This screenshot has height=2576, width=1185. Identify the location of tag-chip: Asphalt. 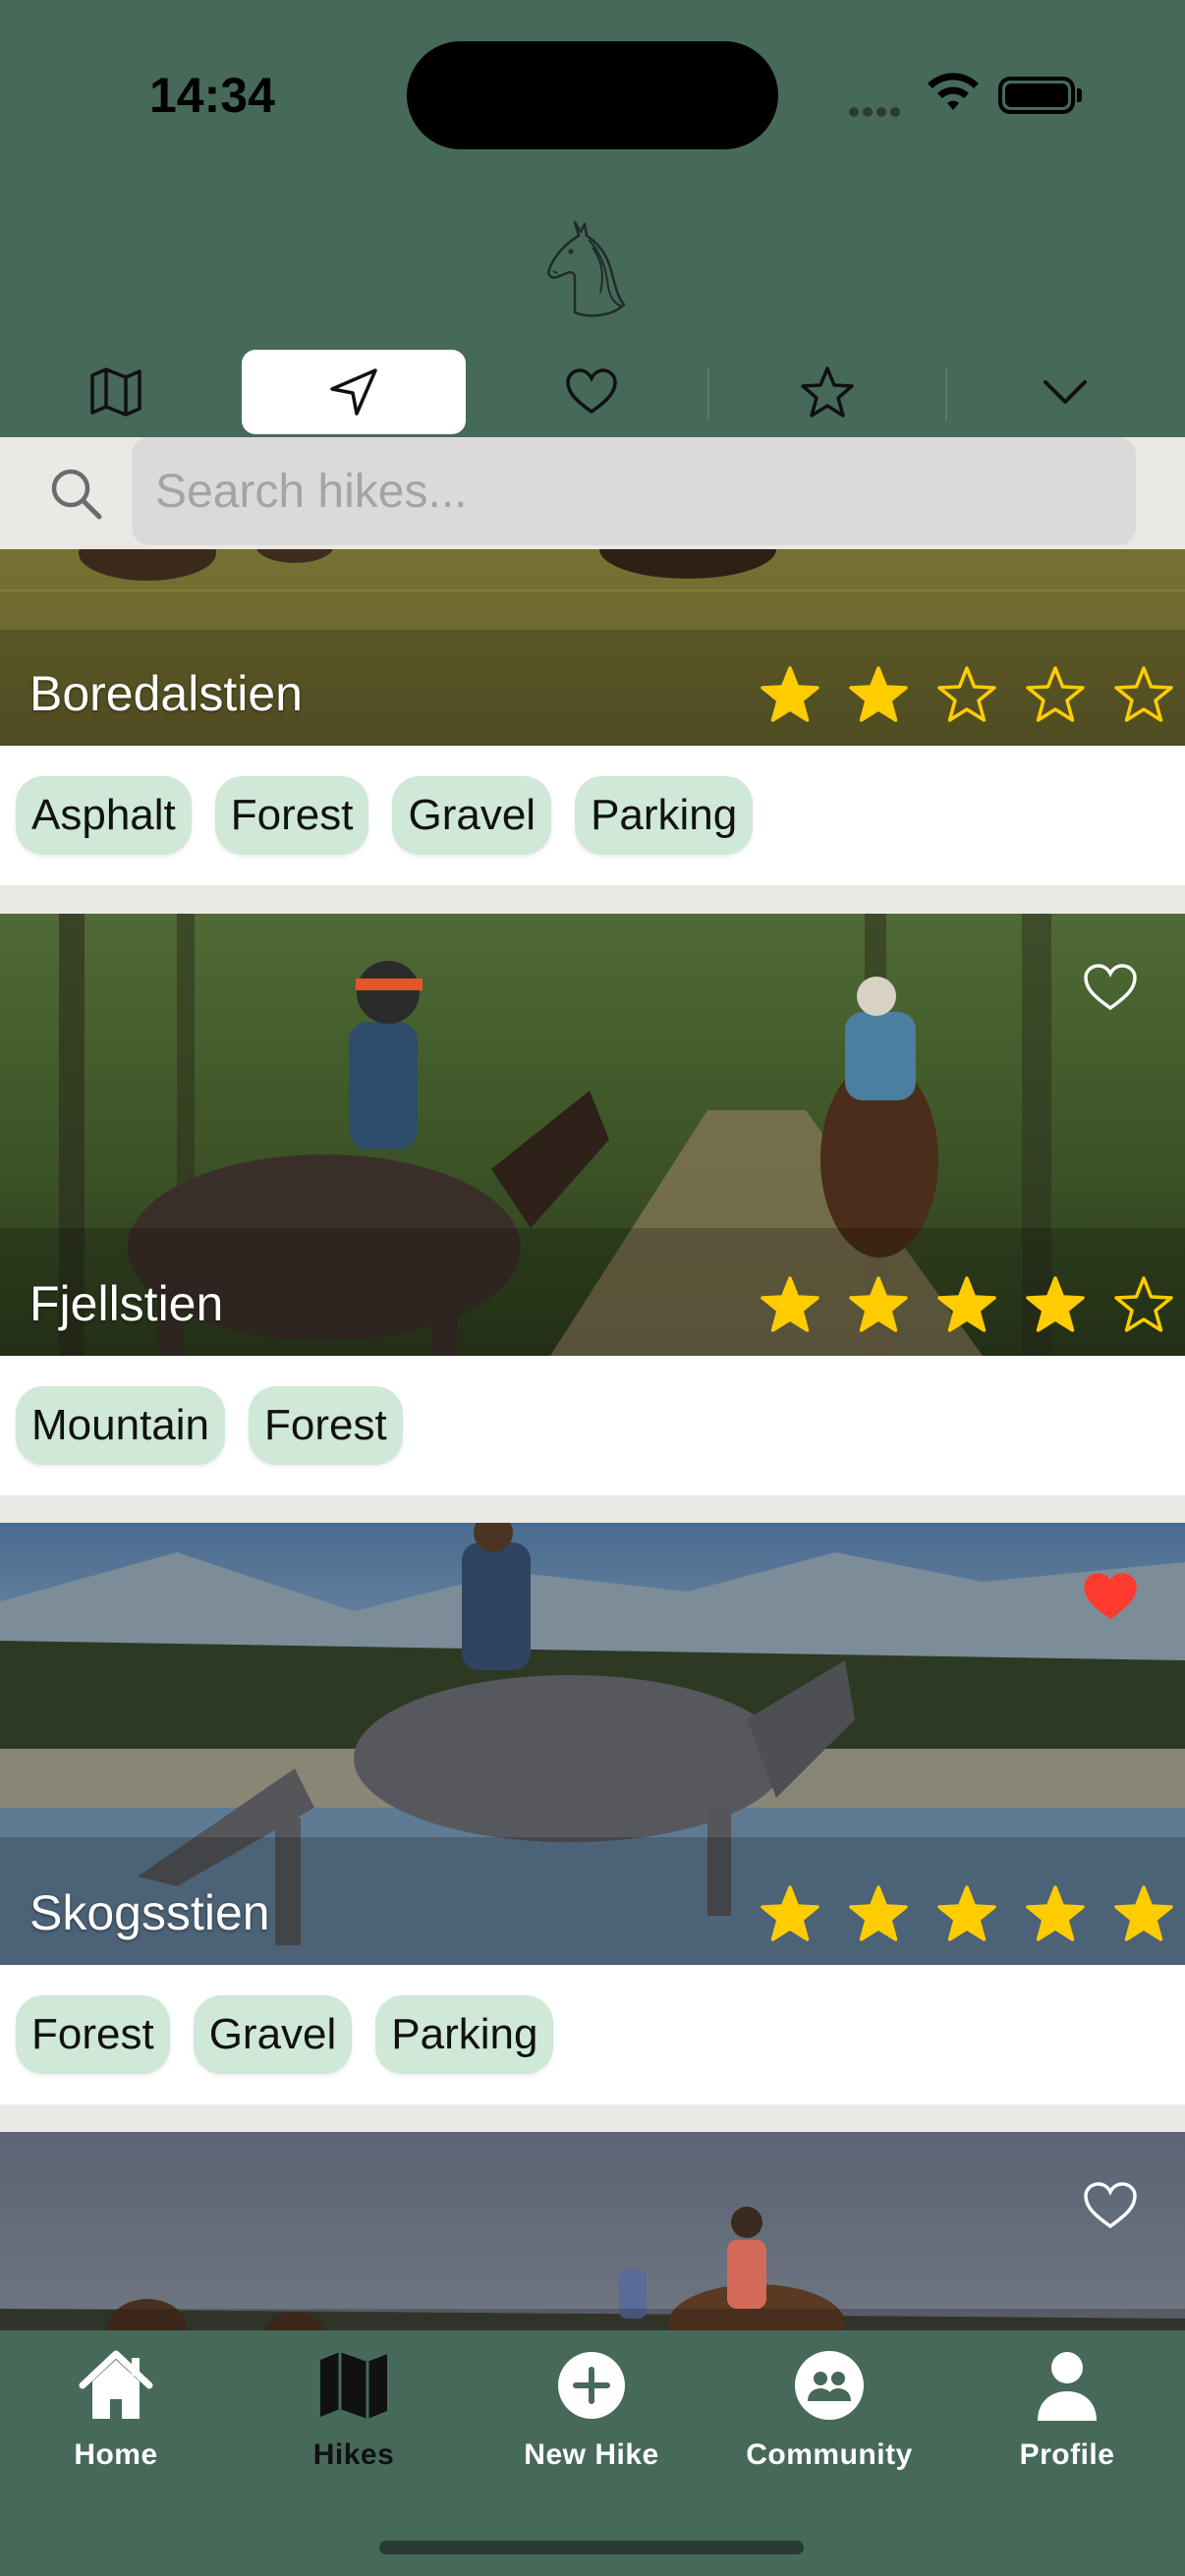
(104, 815).